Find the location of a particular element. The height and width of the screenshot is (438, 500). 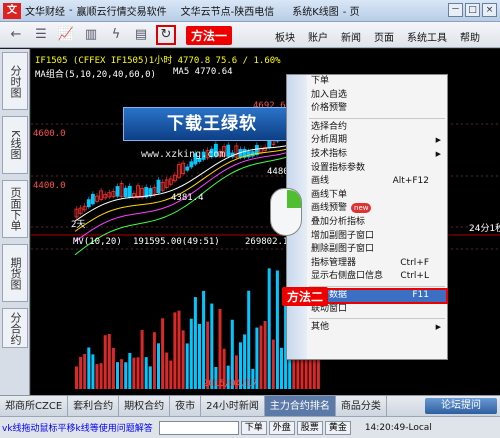

tab-options: 期权合约 is located at coordinates (145, 406).